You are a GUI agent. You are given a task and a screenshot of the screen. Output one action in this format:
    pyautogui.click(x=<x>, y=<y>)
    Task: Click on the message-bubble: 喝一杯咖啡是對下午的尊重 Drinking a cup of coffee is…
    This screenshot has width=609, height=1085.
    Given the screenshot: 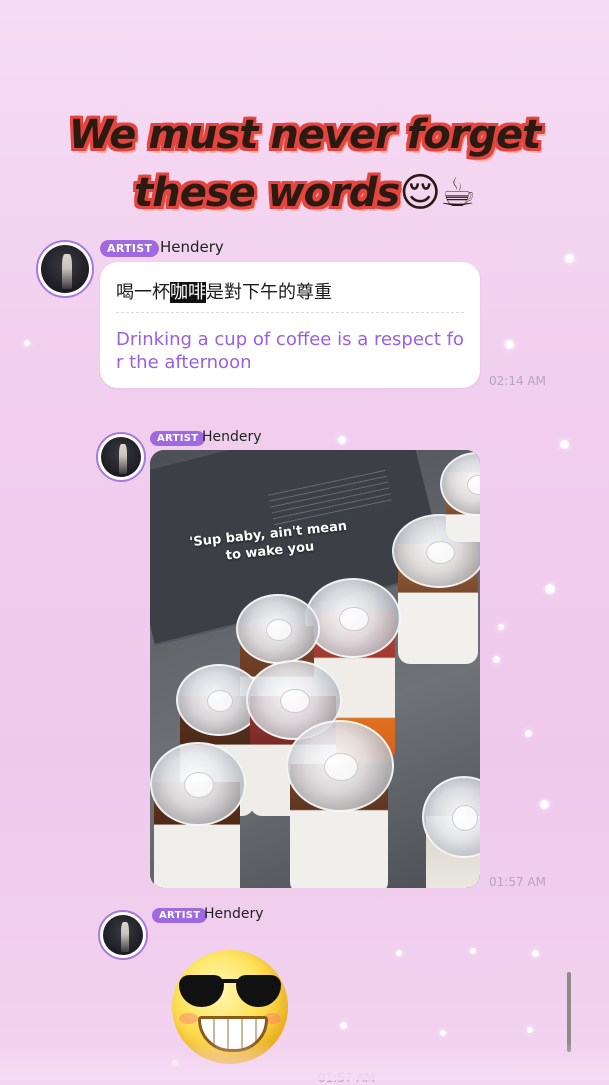 What is the action you would take?
    pyautogui.click(x=290, y=325)
    